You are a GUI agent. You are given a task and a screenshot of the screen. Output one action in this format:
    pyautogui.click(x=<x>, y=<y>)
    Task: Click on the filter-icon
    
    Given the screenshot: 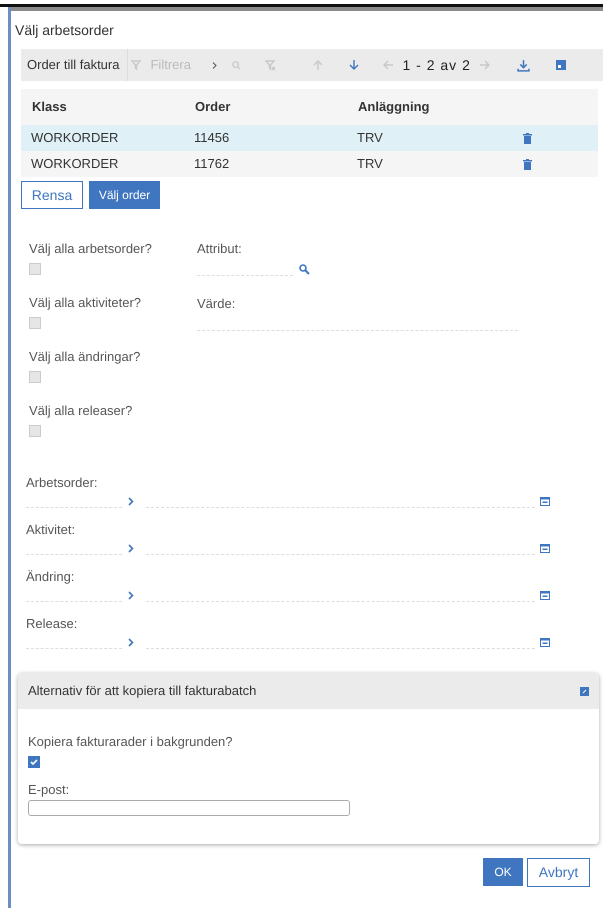 What is the action you would take?
    pyautogui.click(x=136, y=65)
    